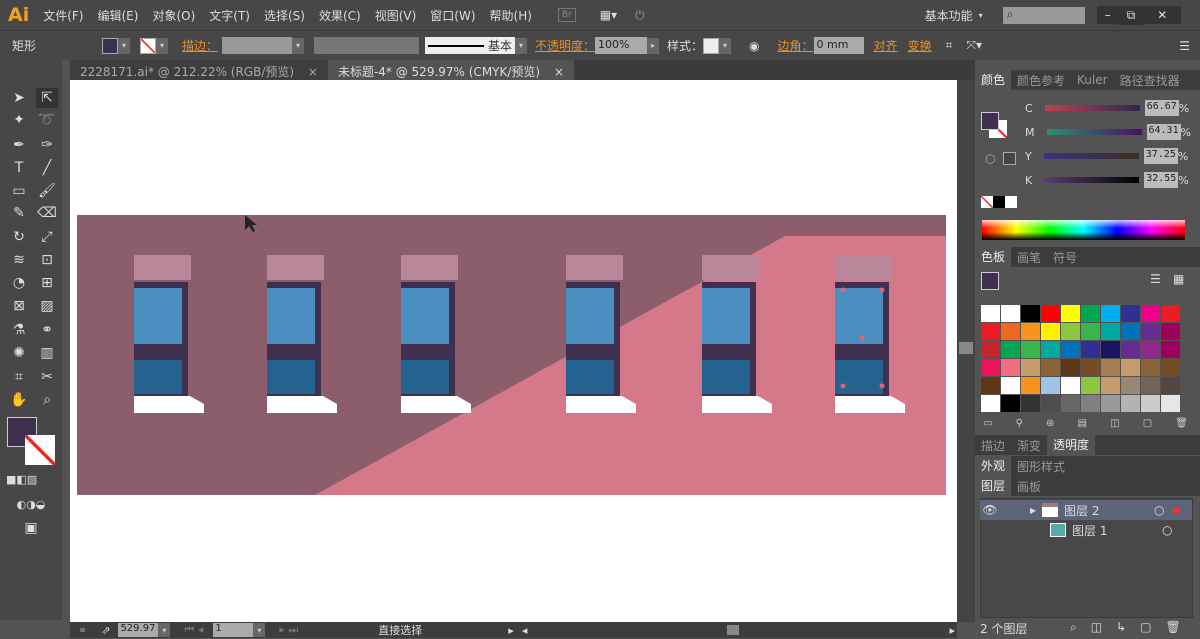 Image resolution: width=1200 pixels, height=639 pixels. Describe the element at coordinates (1029, 445) in the screenshot. I see `tab-gradient: 渐变` at that location.